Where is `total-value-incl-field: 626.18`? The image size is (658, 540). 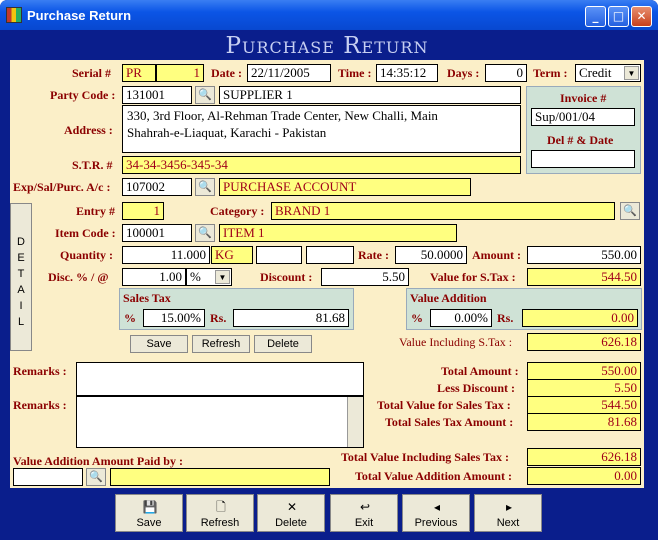
total-value-incl-field: 626.18 is located at coordinates (584, 457).